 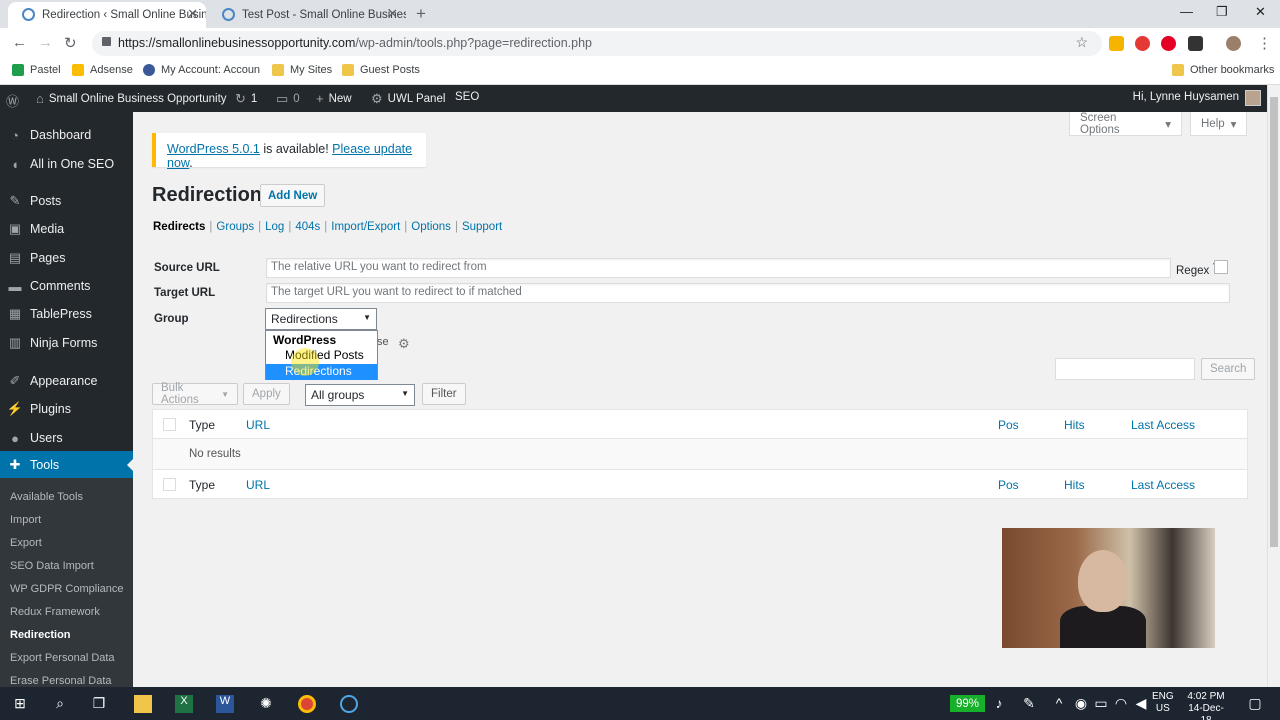 What do you see at coordinates (321, 319) in the screenshot?
I see `group-select: Redirections ▼` at bounding box center [321, 319].